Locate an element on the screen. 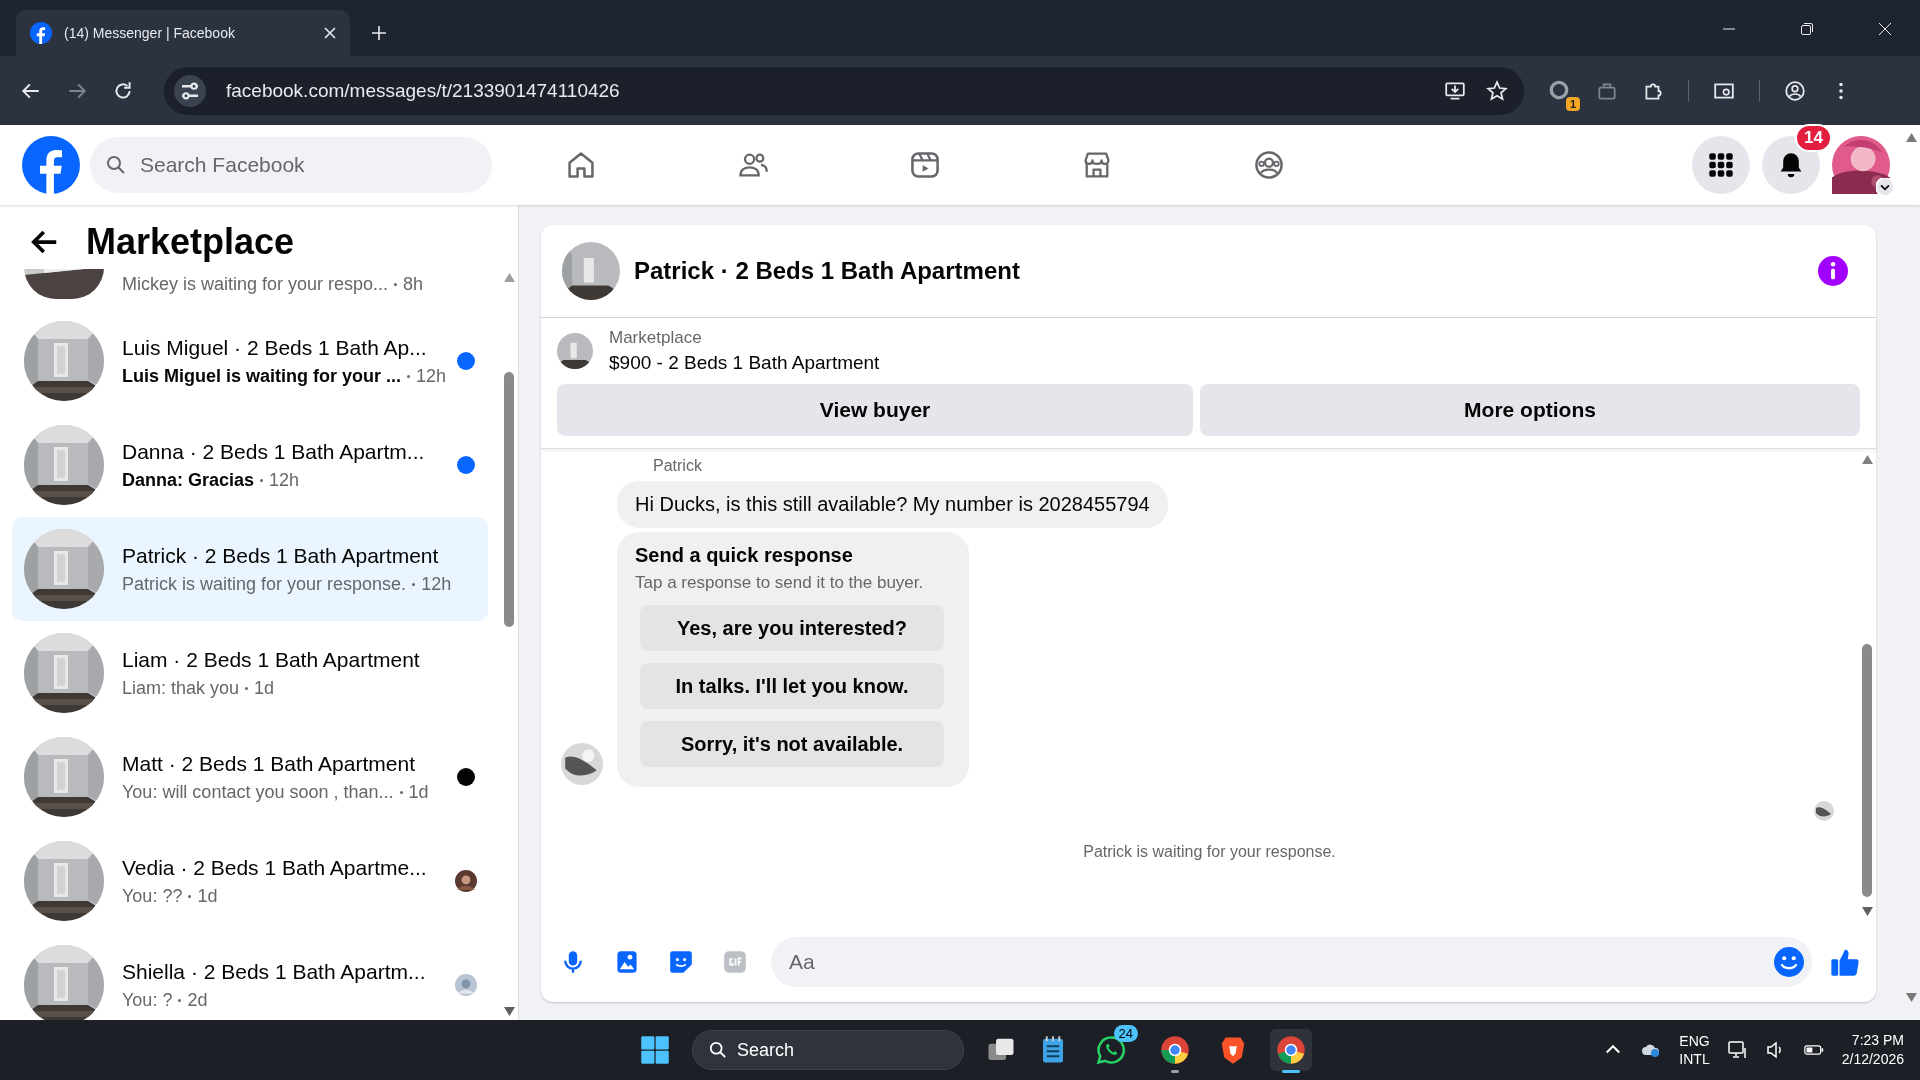 This screenshot has width=1920, height=1080. store-icon is located at coordinates (1097, 165).